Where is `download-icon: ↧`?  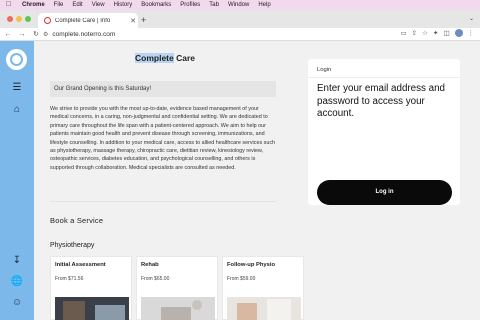 download-icon: ↧ is located at coordinates (17, 261).